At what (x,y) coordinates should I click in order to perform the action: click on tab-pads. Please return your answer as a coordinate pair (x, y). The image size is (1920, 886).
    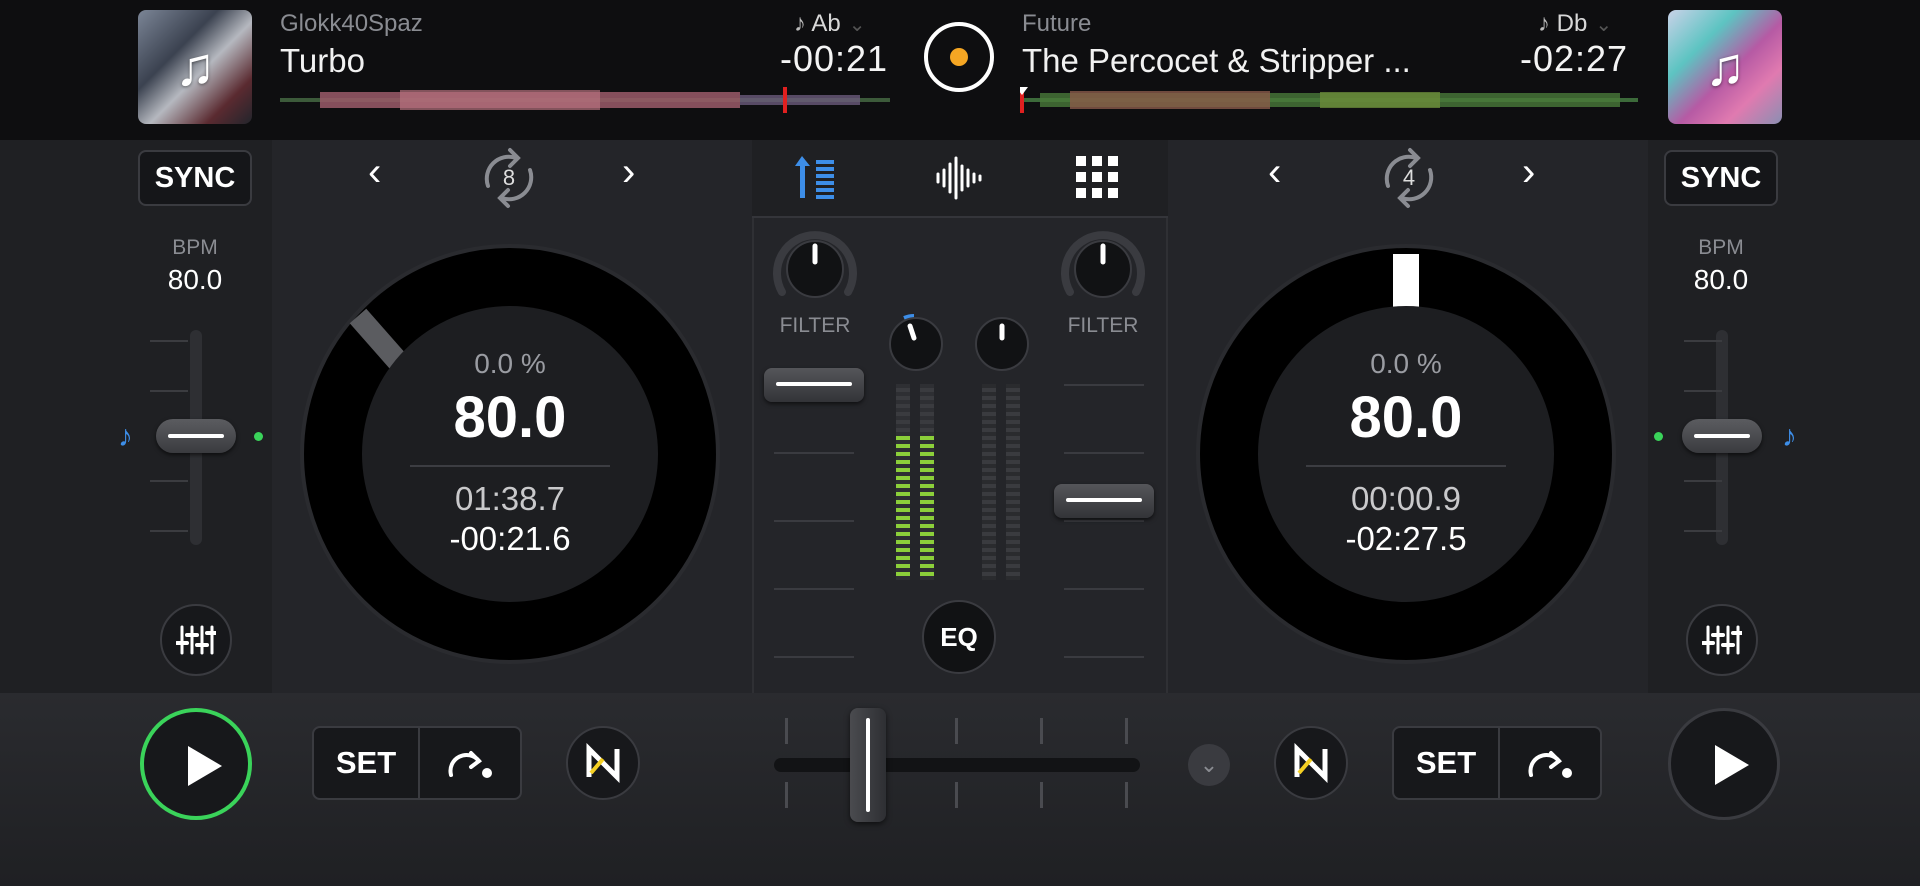
    Looking at the image, I should click on (1097, 177).